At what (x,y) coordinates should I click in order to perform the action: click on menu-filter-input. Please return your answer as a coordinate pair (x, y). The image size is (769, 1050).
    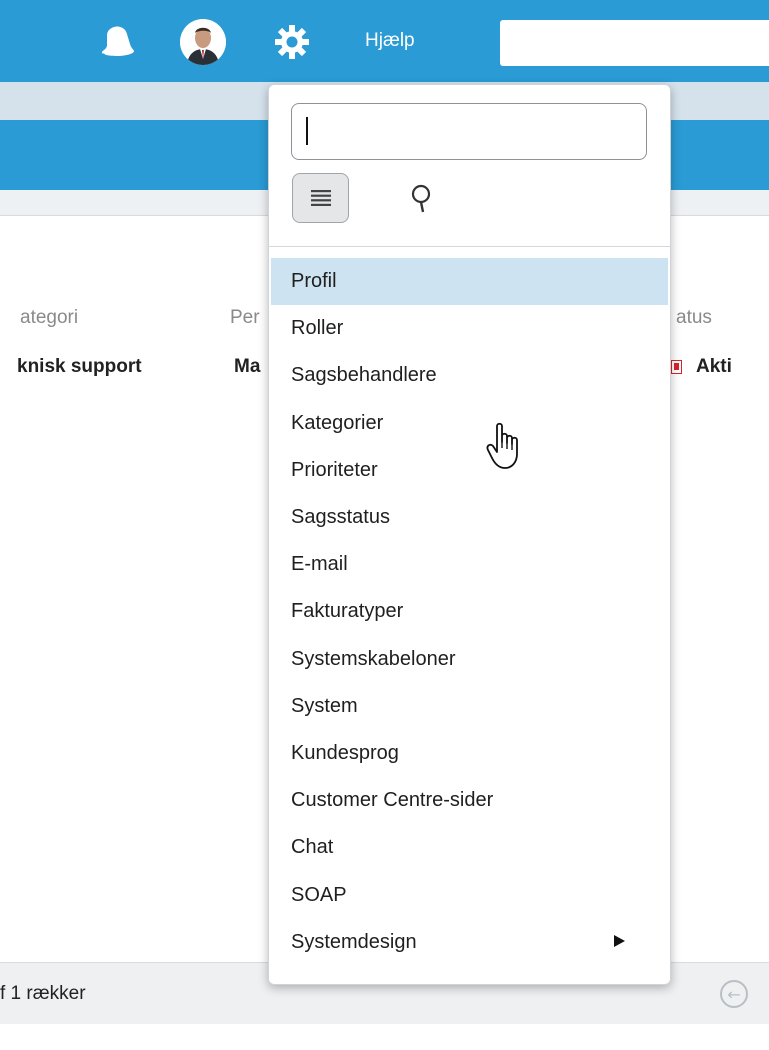
    Looking at the image, I should click on (469, 131).